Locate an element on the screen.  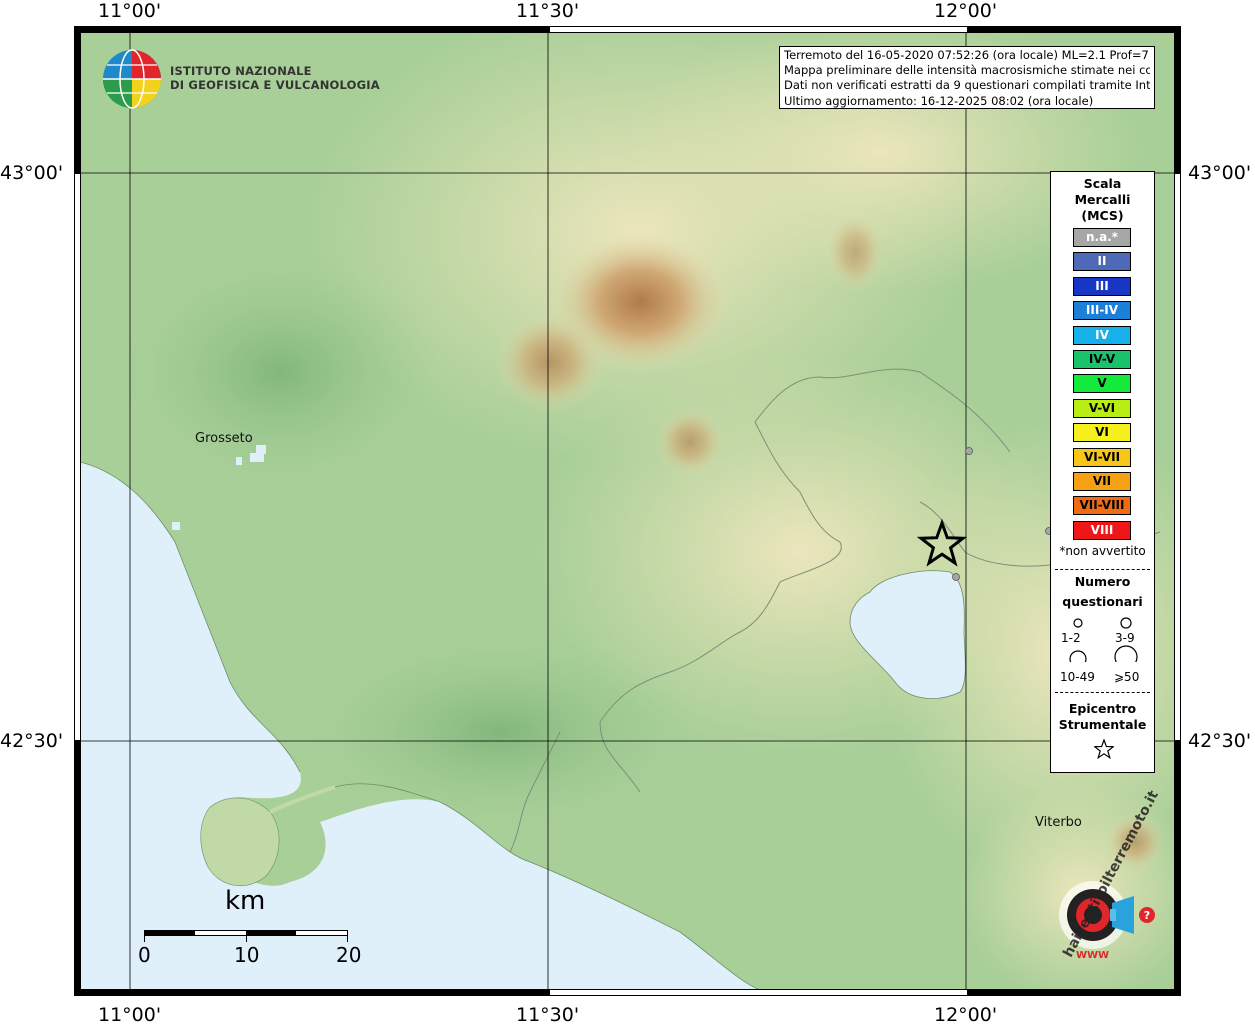
hsit-badge: WWW is located at coordinates (1093, 955).